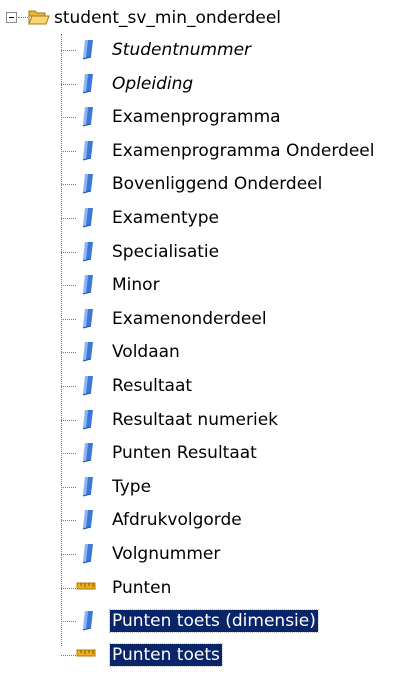  I want to click on tree-node-label: Voldaan, so click(146, 352).